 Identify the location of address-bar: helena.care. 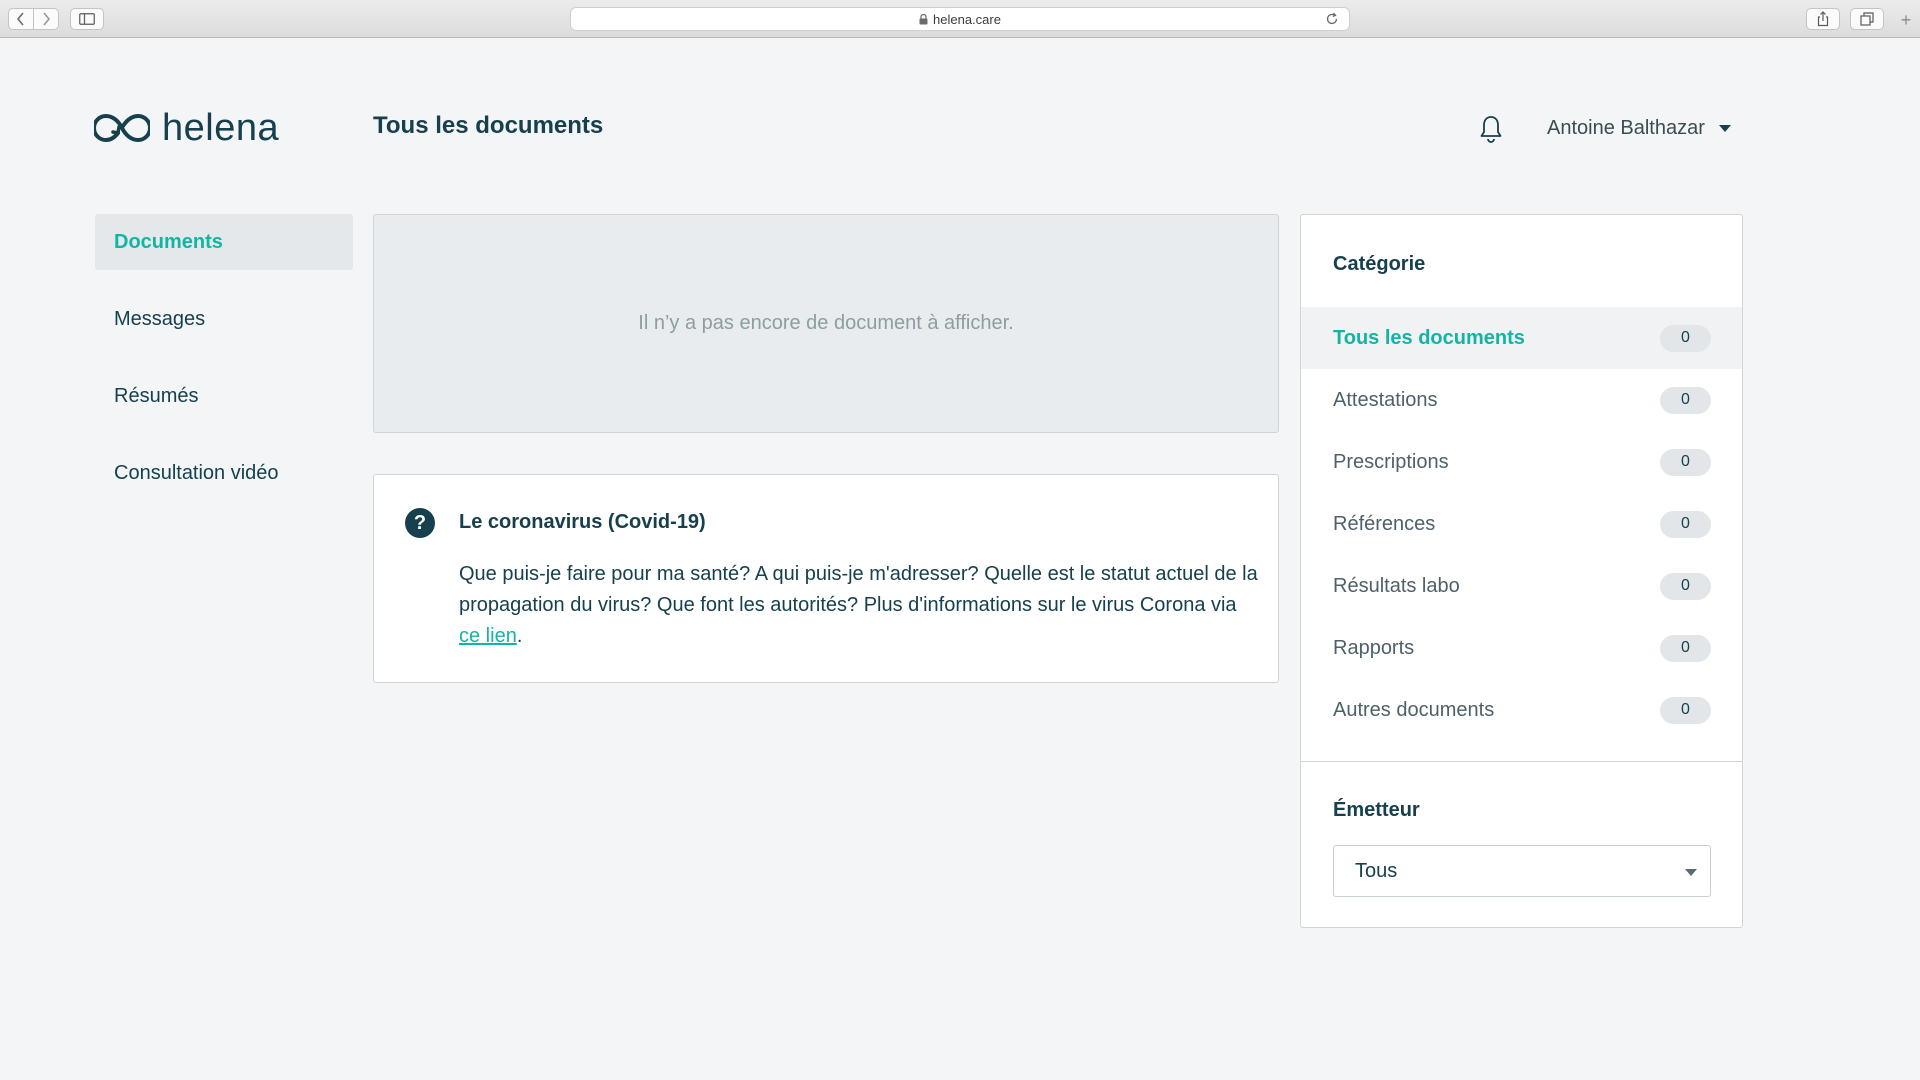
(960, 19).